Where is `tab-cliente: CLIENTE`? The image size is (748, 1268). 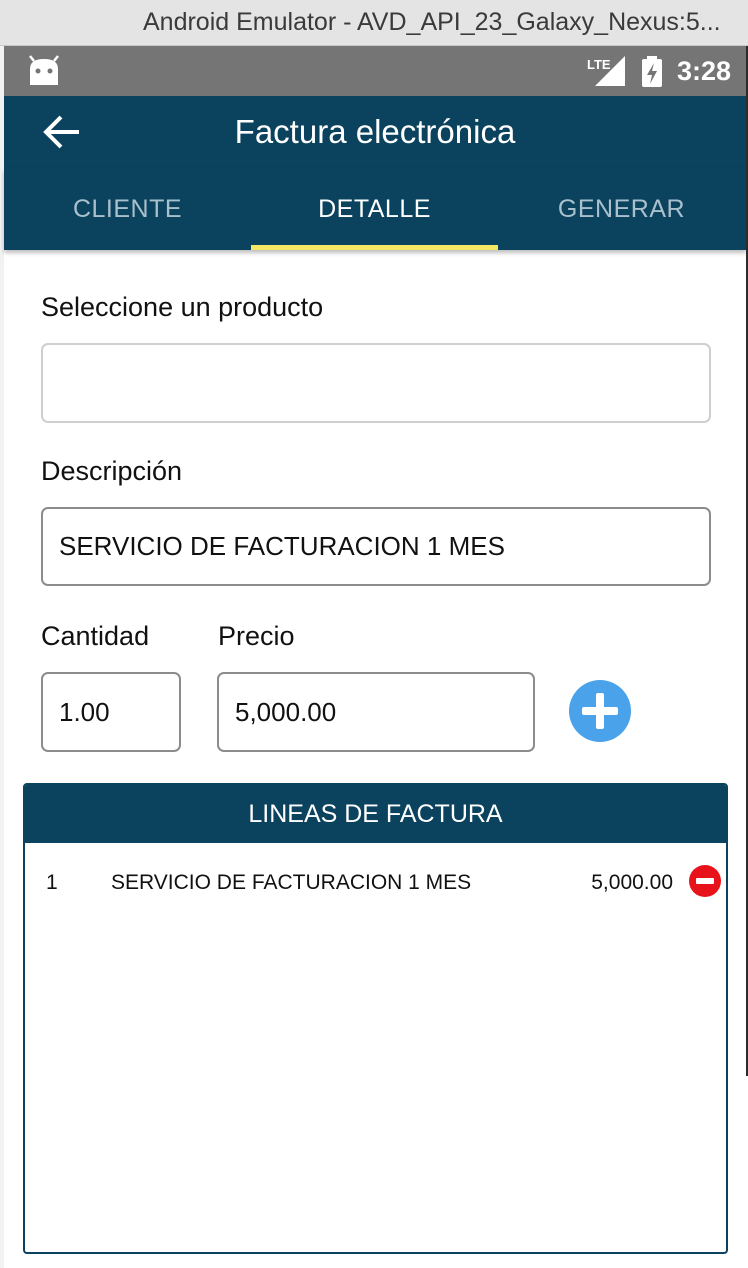
tab-cliente: CLIENTE is located at coordinates (127, 209).